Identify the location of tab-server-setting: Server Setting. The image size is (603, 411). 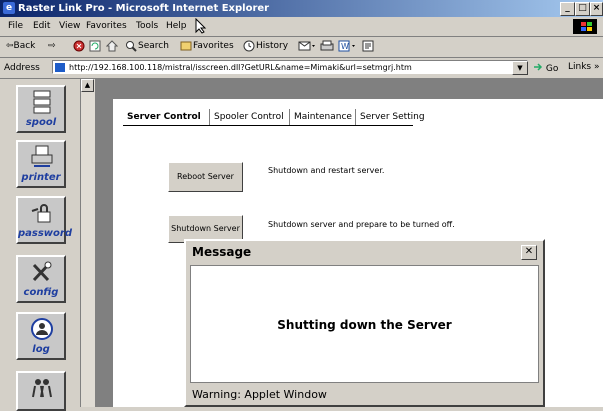
(392, 117).